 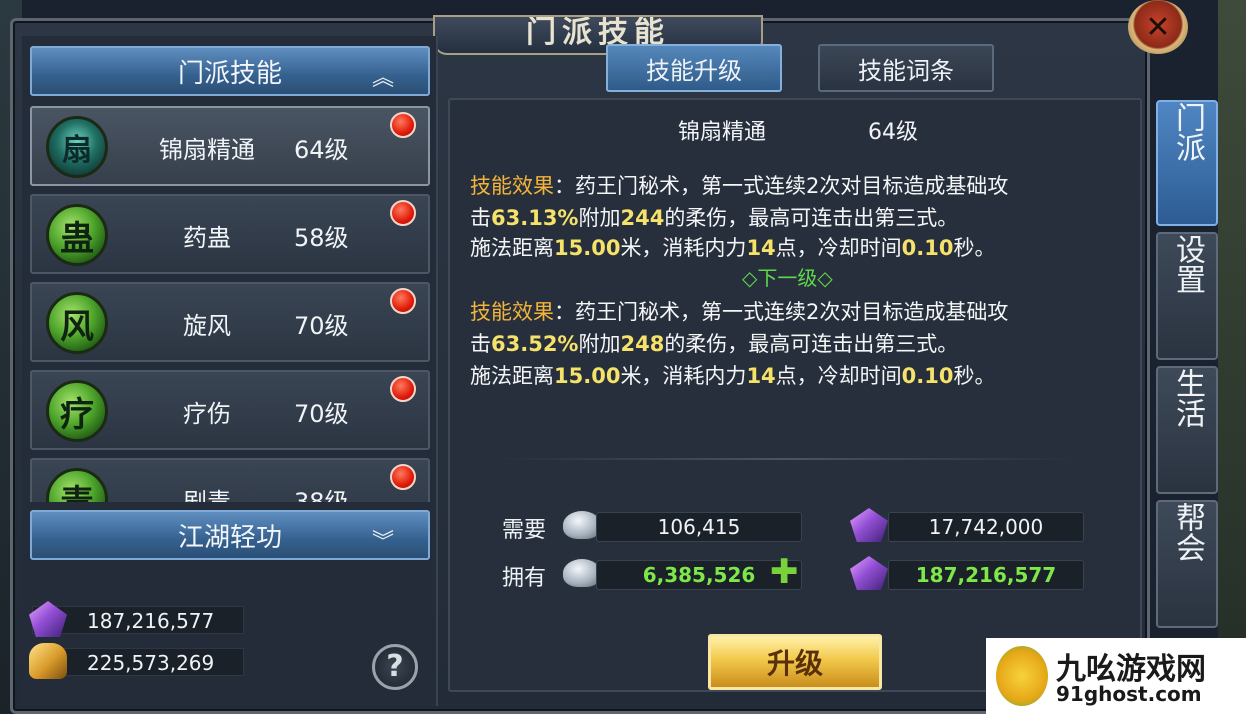 I want to click on question-icon: ?, so click(x=395, y=666).